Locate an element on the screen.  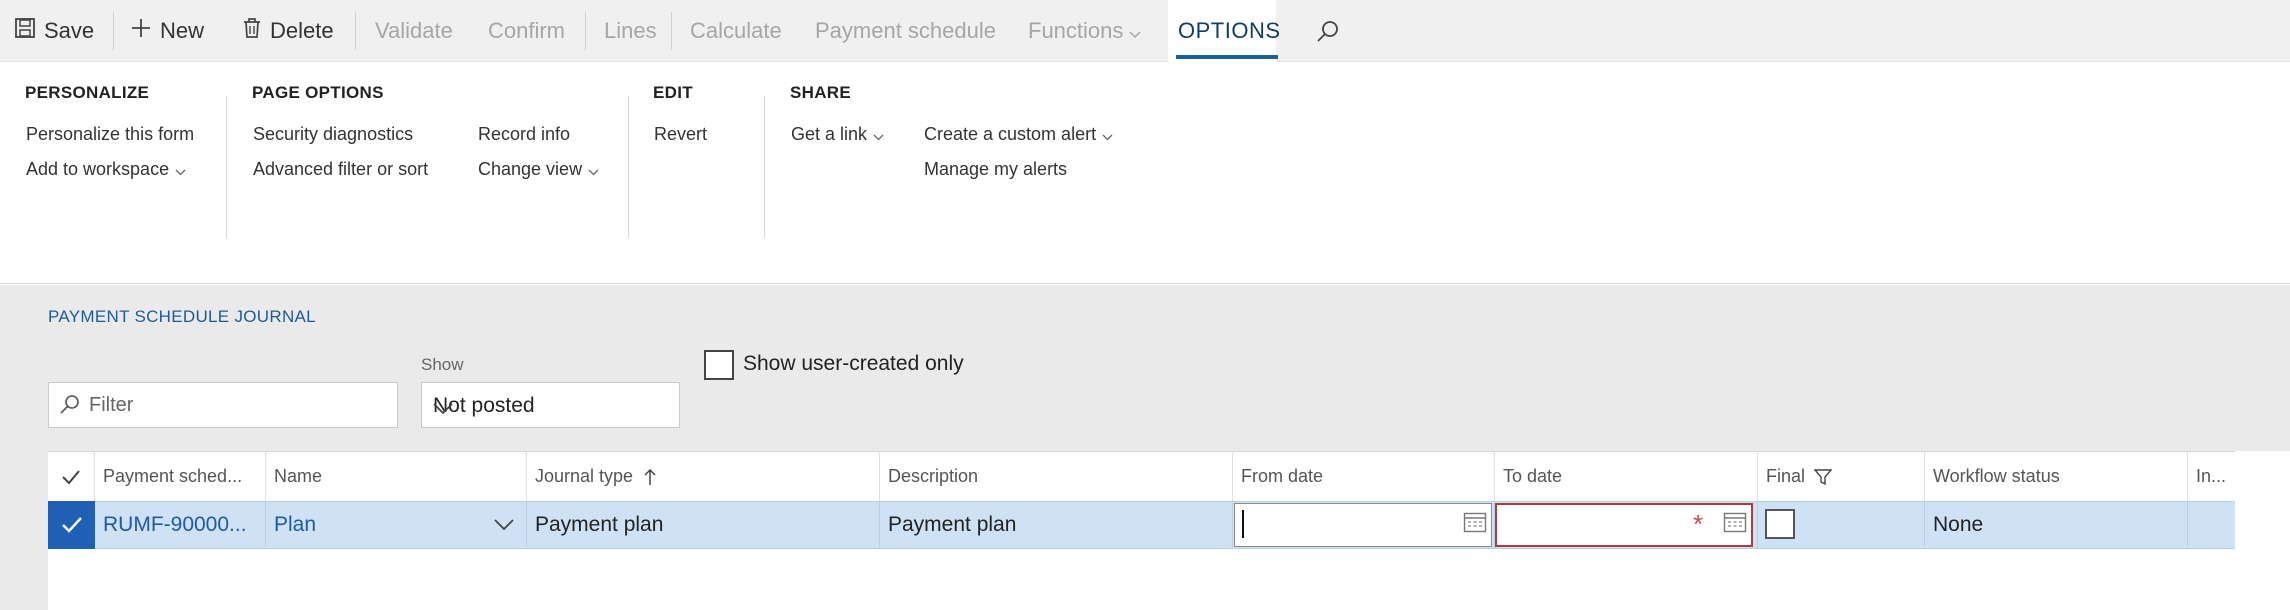
new-button: New is located at coordinates (167, 31).